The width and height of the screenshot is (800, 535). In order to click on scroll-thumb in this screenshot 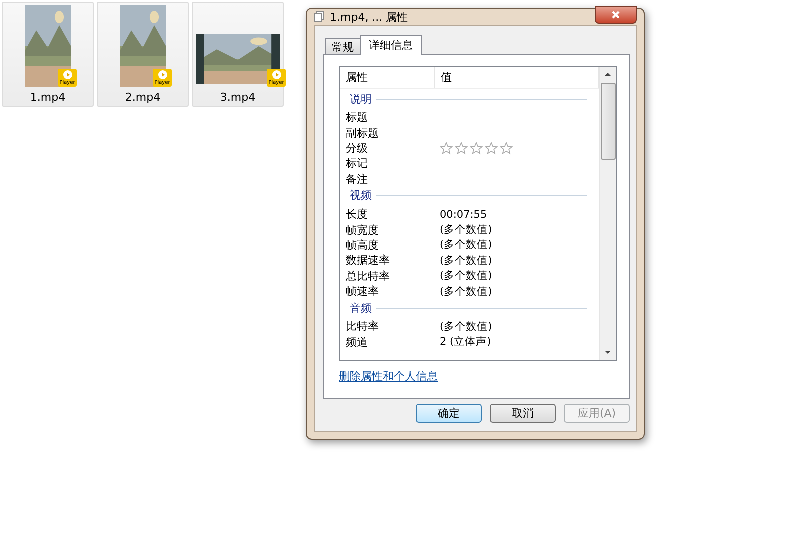, I will do `click(608, 121)`.